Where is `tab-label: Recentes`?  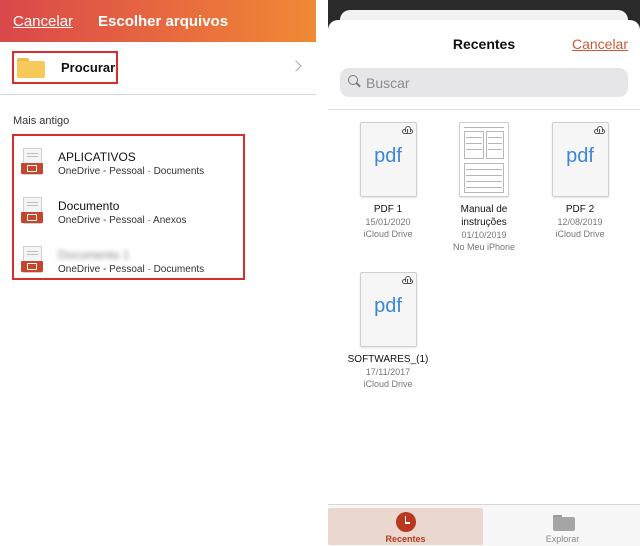 tab-label: Recentes is located at coordinates (405, 539).